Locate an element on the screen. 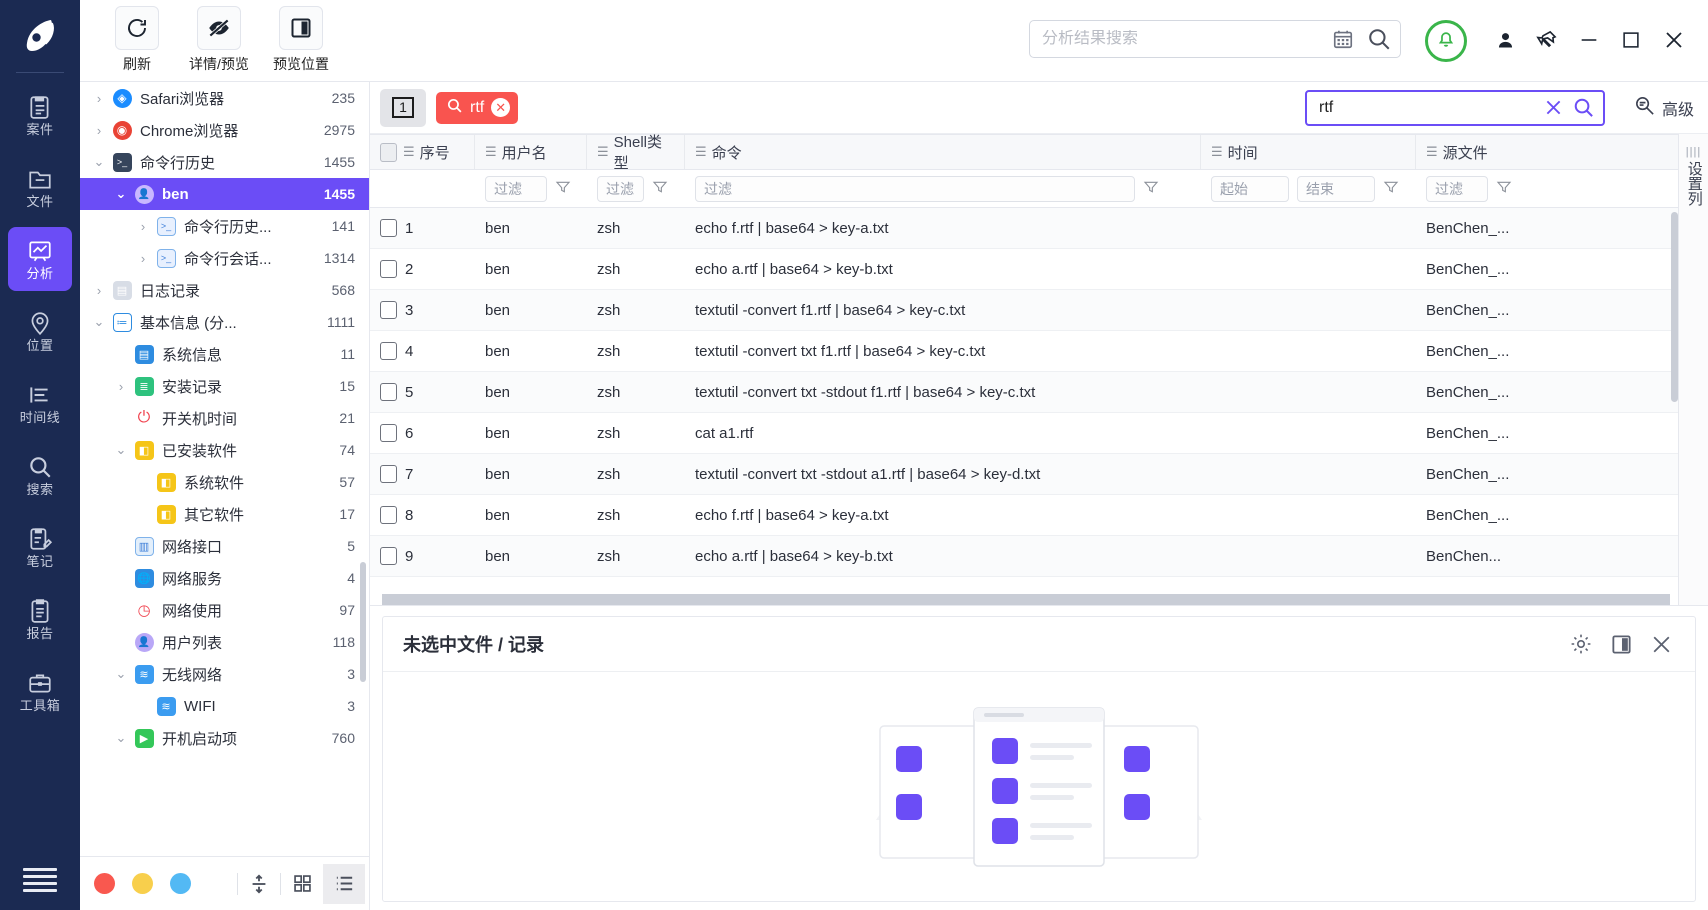 The width and height of the screenshot is (1708, 910). filter-input-time-end: 结束 is located at coordinates (1336, 188).